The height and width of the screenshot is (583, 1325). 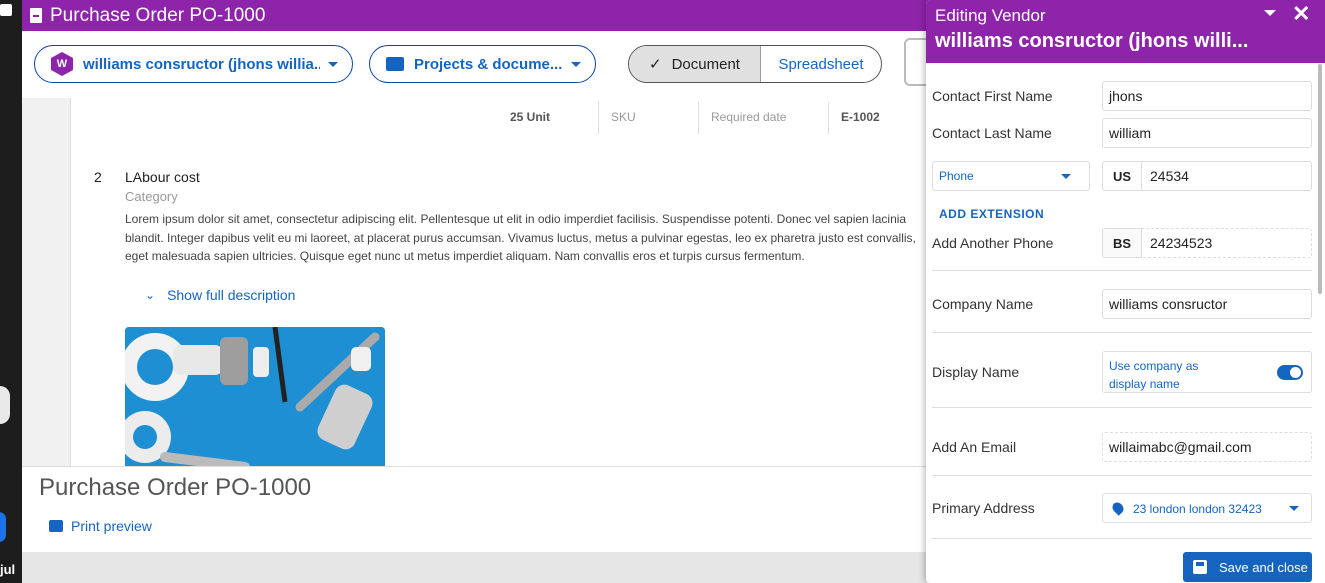 What do you see at coordinates (1011, 176) in the screenshot?
I see `phone-type-select: Phone` at bounding box center [1011, 176].